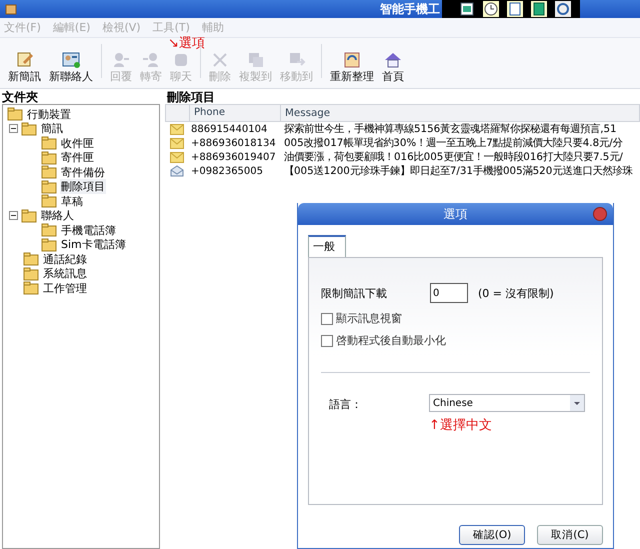 The width and height of the screenshot is (640, 549). Describe the element at coordinates (227, 171) in the screenshot. I see `table-cell-text: +0982365005` at that location.